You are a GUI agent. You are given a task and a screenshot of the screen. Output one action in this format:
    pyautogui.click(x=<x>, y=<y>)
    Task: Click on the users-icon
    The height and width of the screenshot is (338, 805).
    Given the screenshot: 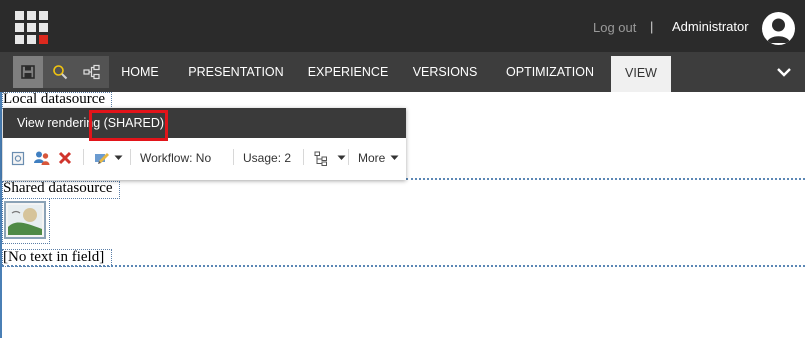 What is the action you would take?
    pyautogui.click(x=42, y=158)
    